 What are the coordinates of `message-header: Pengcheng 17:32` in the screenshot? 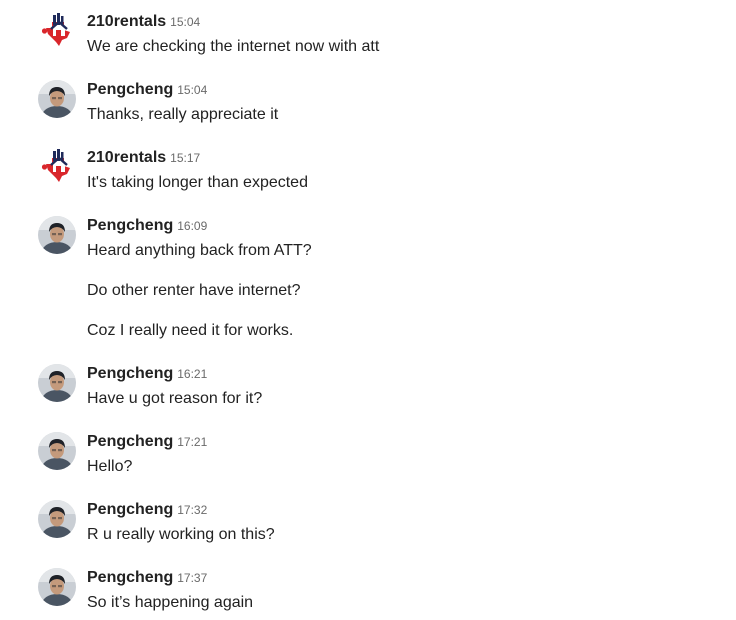 It's located at (147, 510).